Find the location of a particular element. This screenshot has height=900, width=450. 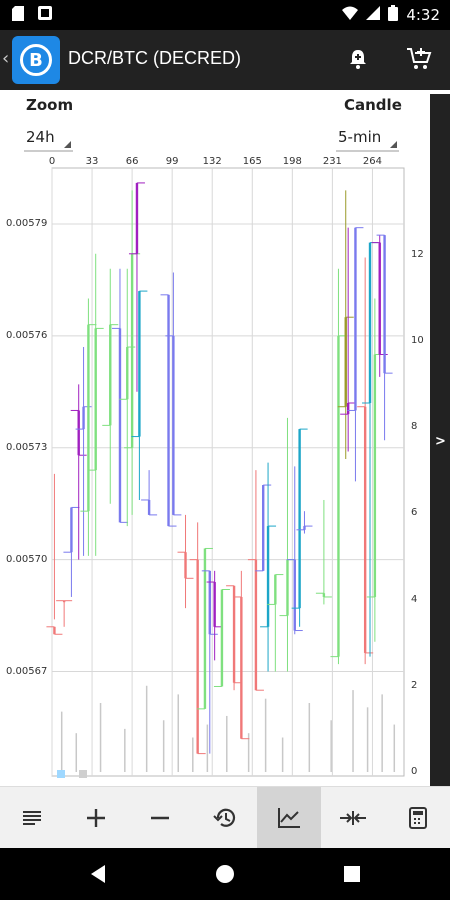

history-icon is located at coordinates (225, 818).